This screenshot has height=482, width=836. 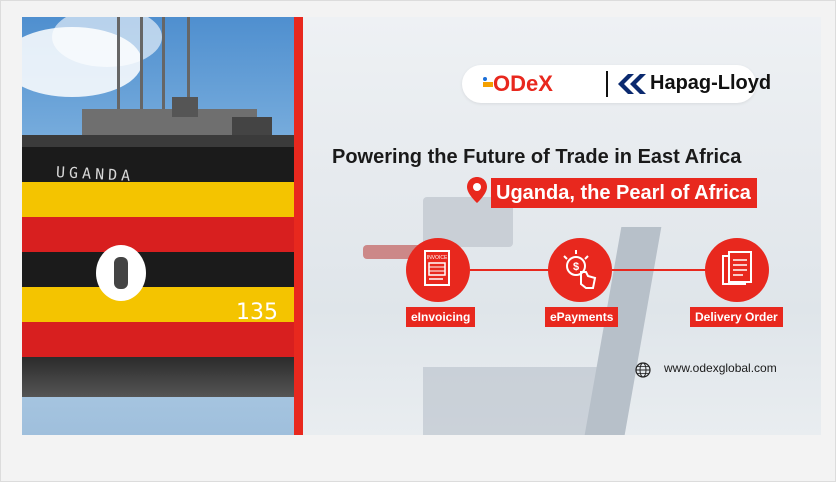 I want to click on crested-crane-icon, so click(x=121, y=273).